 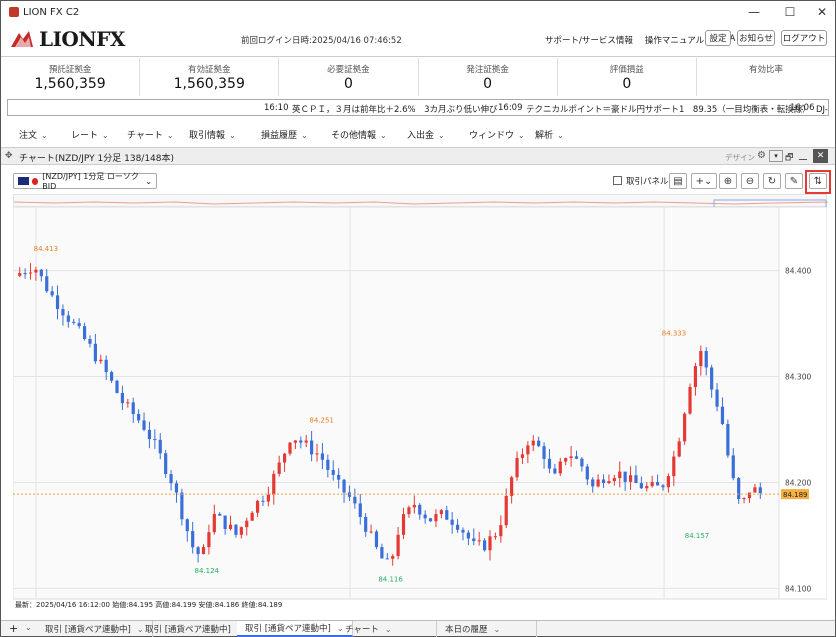 What do you see at coordinates (822, 109) in the screenshot?
I see `ticker-text: DJ-【` at bounding box center [822, 109].